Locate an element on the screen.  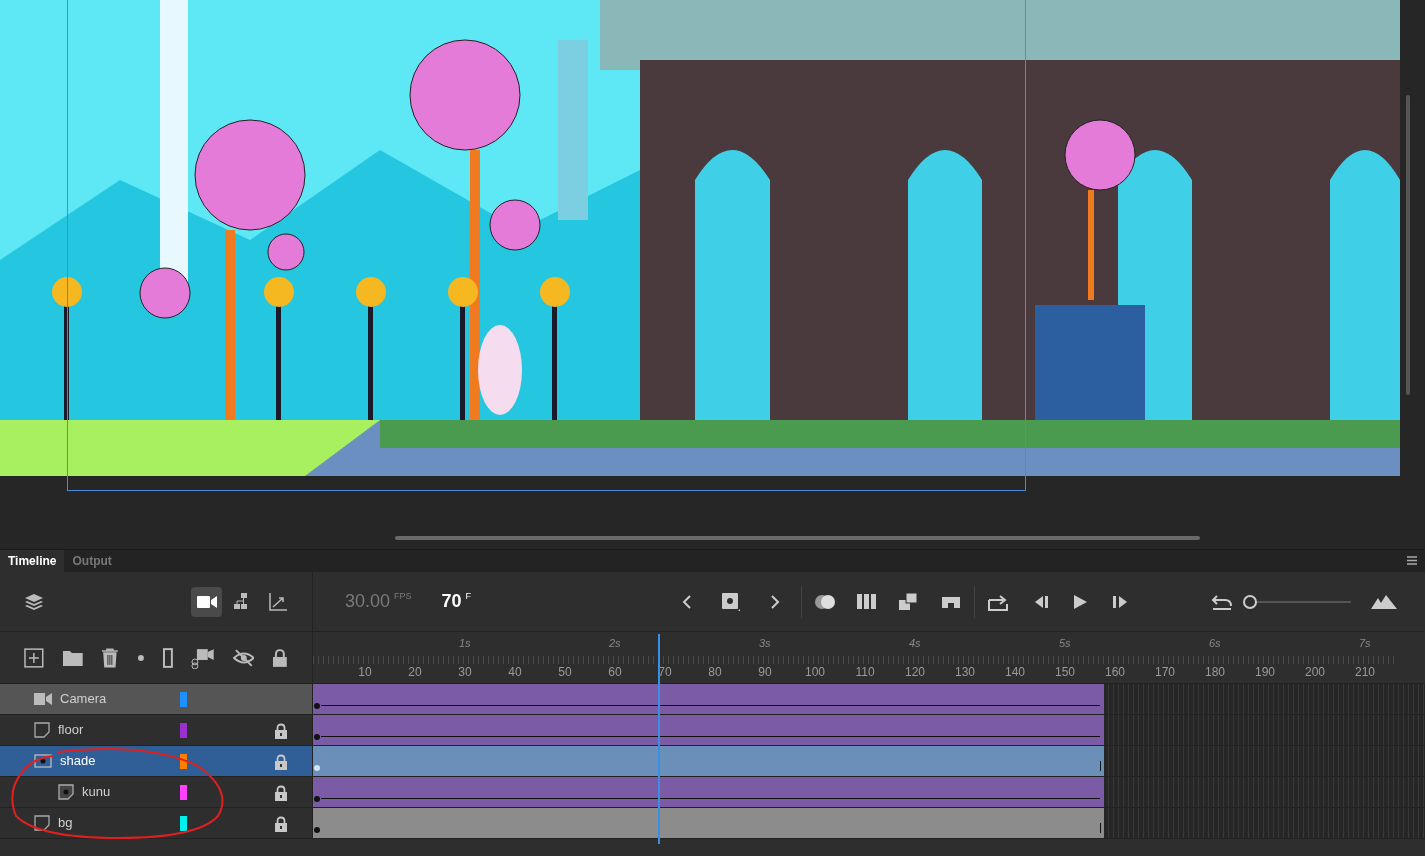
mountains-icon is located at coordinates (1384, 601).